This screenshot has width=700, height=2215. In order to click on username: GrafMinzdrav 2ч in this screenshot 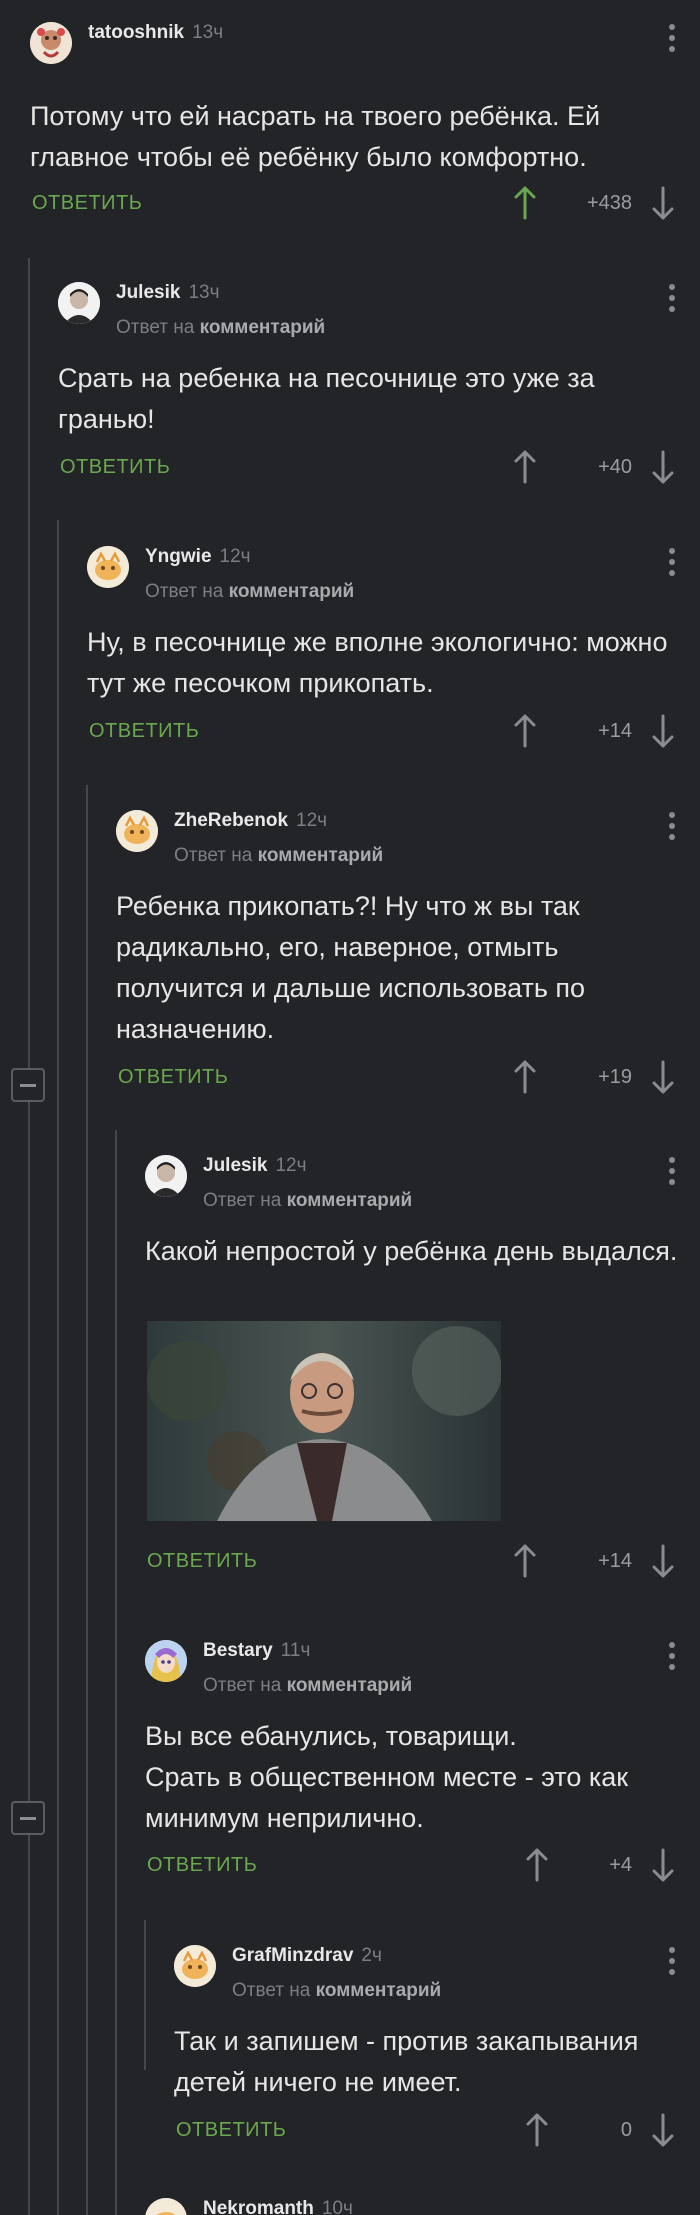, I will do `click(307, 1956)`.